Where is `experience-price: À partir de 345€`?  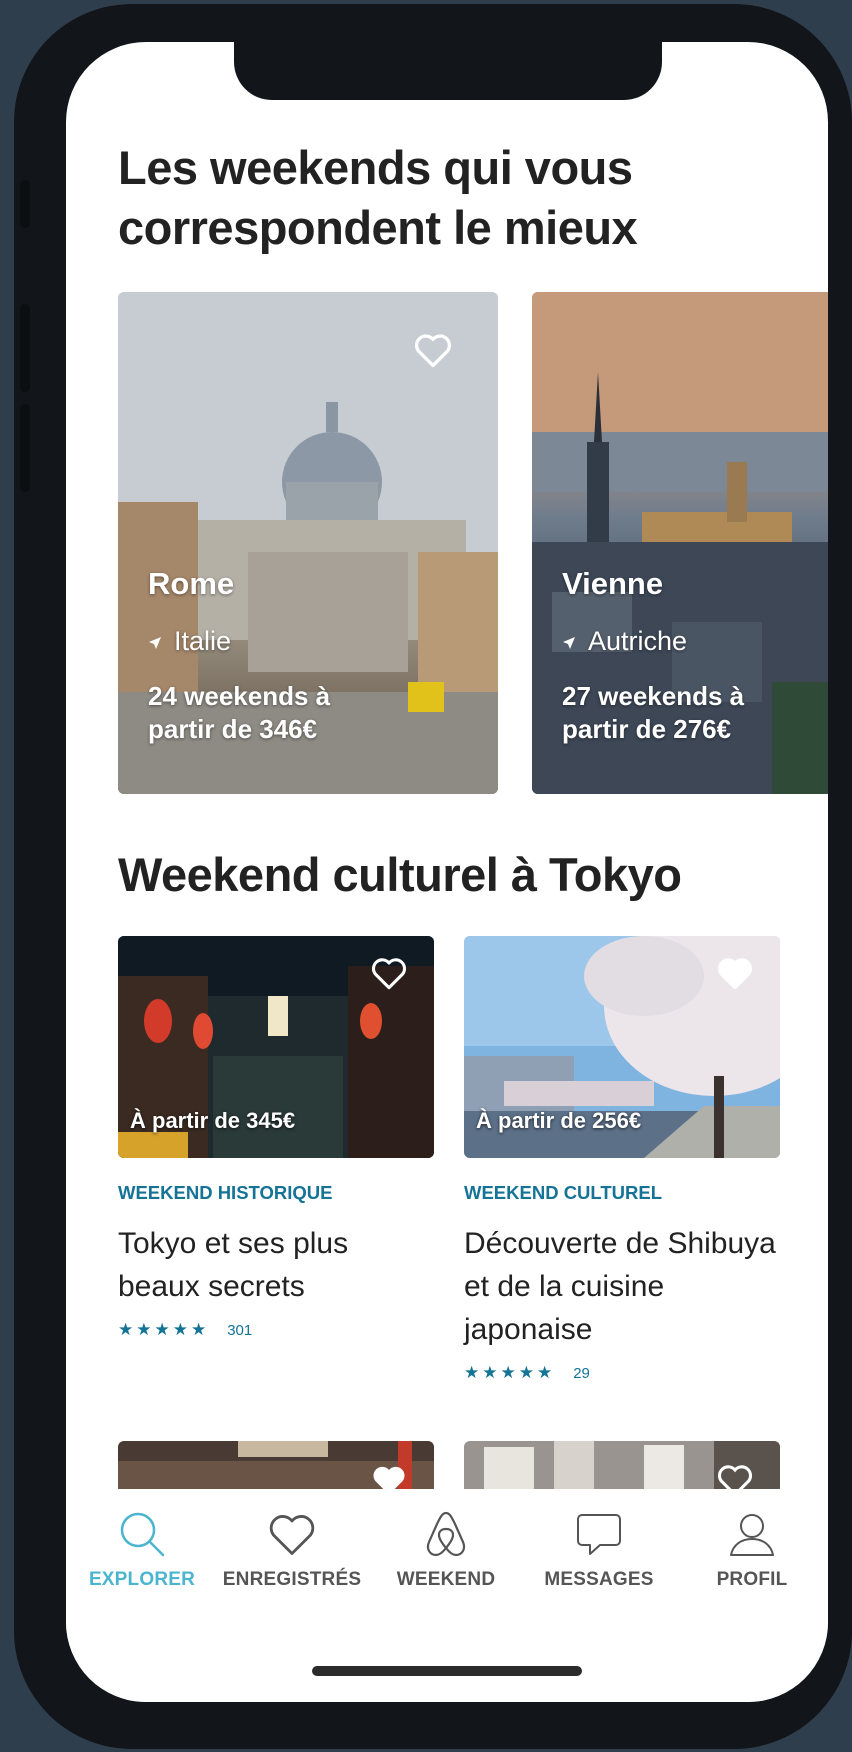
experience-price: À partir de 345€ is located at coordinates (213, 1120).